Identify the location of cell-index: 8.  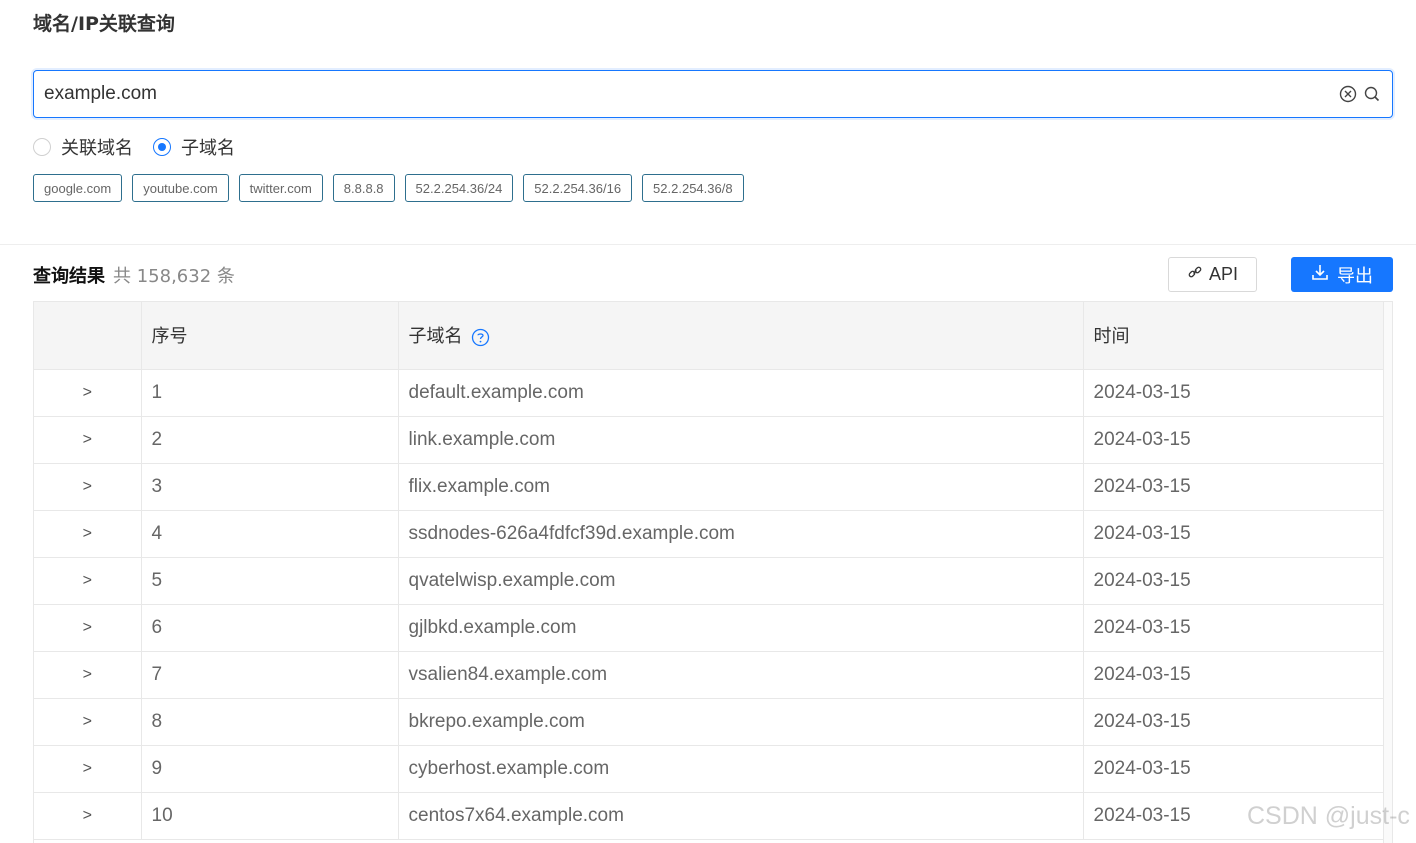
(270, 722).